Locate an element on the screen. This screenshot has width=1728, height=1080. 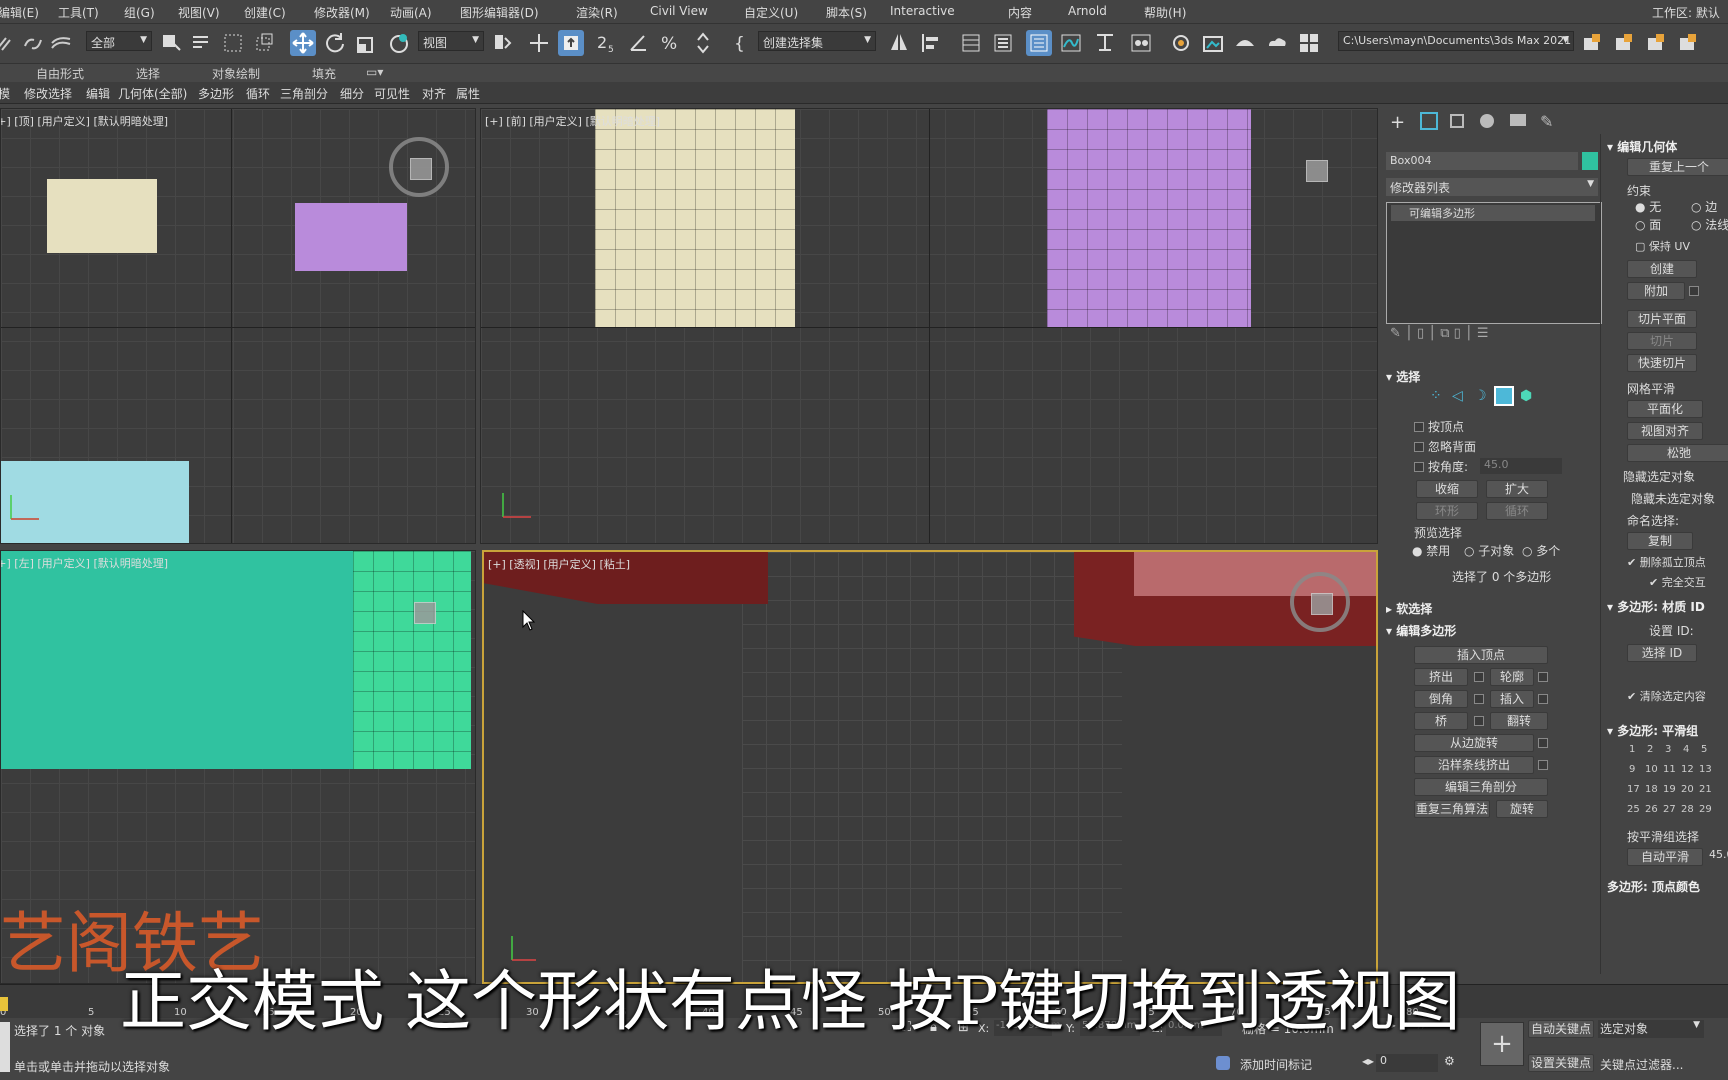
menu-animation: 动画(A) is located at coordinates (411, 12).